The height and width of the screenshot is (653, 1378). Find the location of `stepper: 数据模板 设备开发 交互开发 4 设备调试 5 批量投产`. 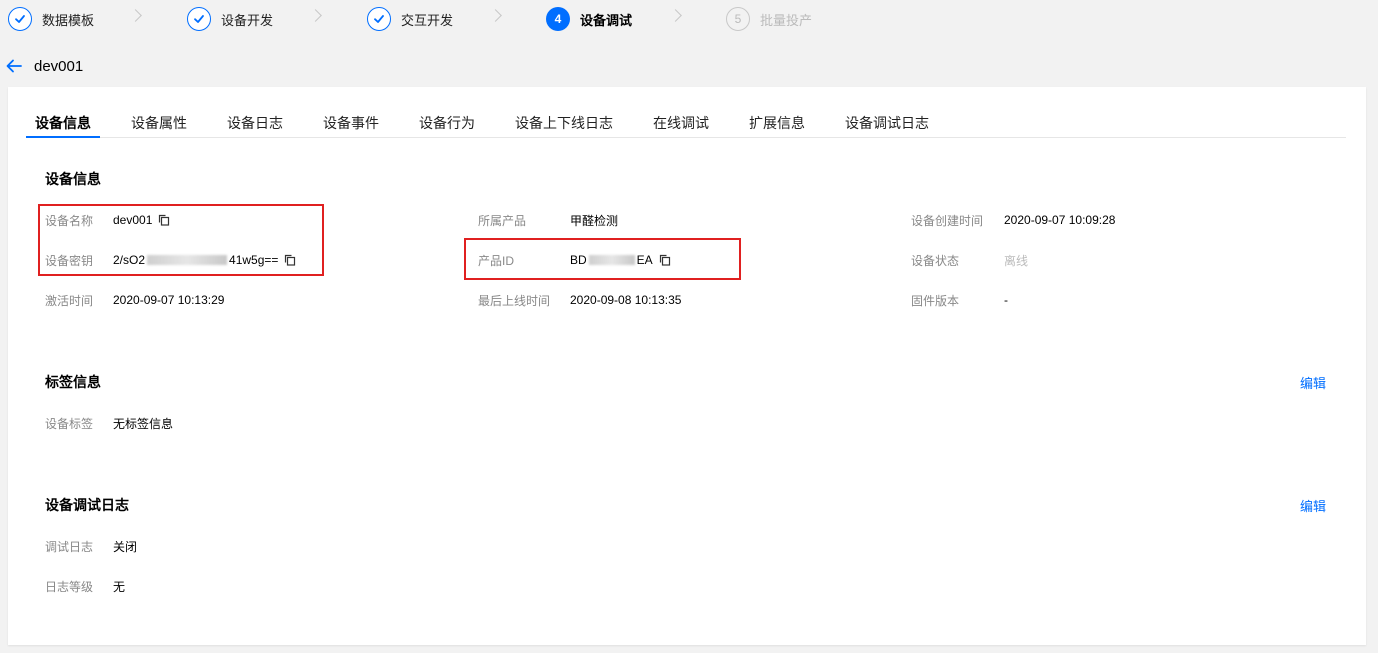

stepper: 数据模板 设备开发 交互开发 4 设备调试 5 批量投产 is located at coordinates (689, 19).